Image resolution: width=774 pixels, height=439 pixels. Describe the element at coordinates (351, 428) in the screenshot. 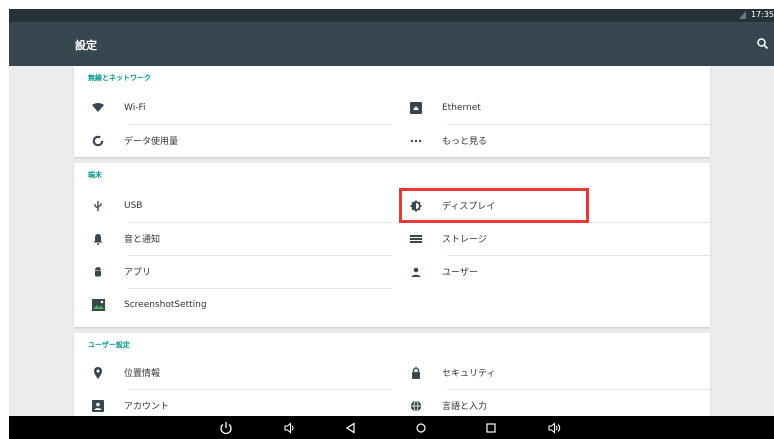

I see `back-icon` at that location.